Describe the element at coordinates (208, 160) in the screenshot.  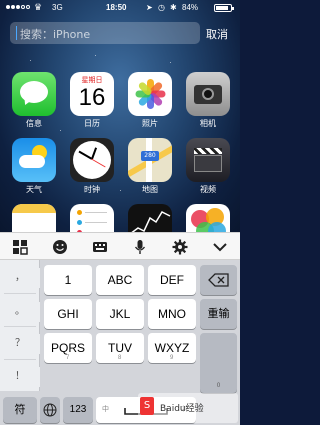
I see `videos-icon` at that location.